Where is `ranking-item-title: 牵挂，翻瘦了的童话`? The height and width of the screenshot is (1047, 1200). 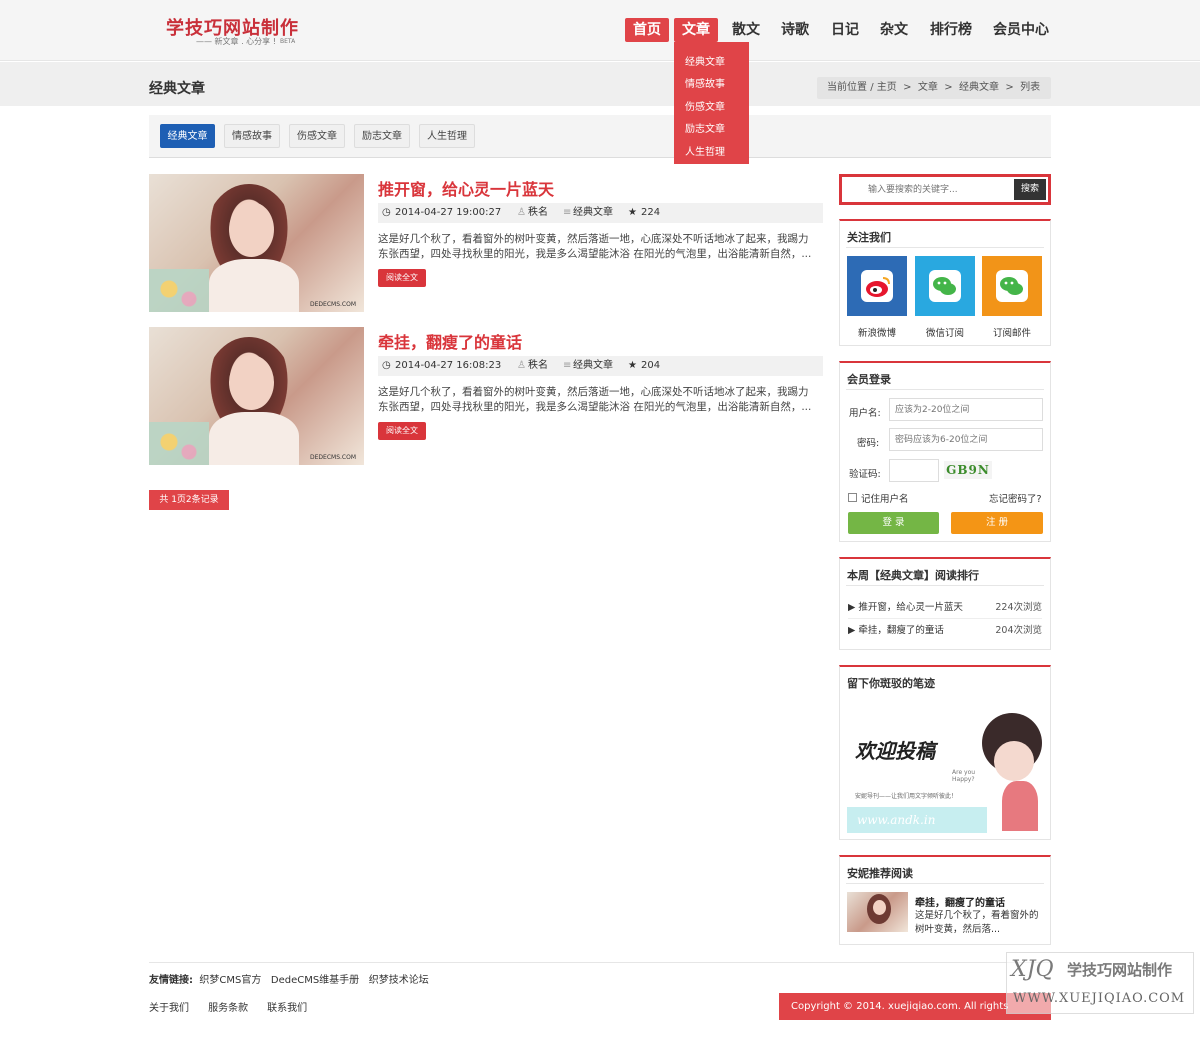
ranking-item-title: 牵挂，翻瘦了的童话 is located at coordinates (901, 630).